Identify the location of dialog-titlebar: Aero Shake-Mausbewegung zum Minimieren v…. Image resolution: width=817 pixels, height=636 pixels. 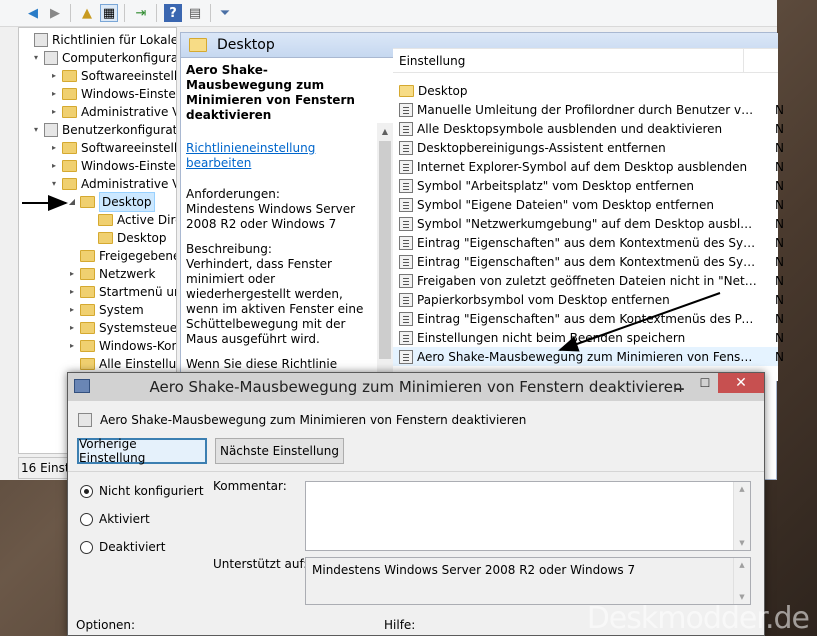
(416, 387).